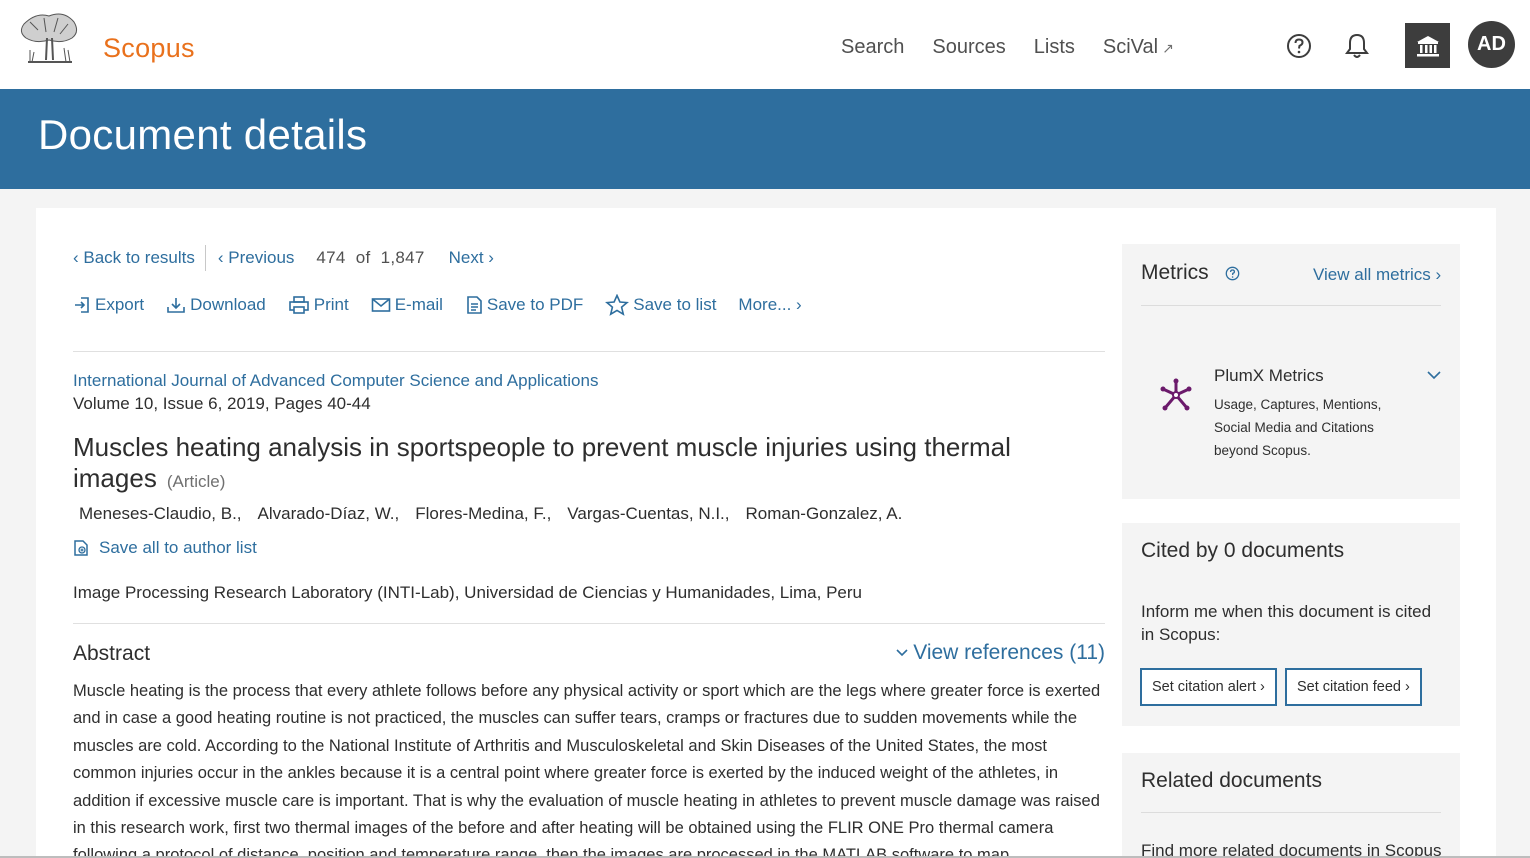  Describe the element at coordinates (872, 47) in the screenshot. I see `nav-search: Search` at that location.